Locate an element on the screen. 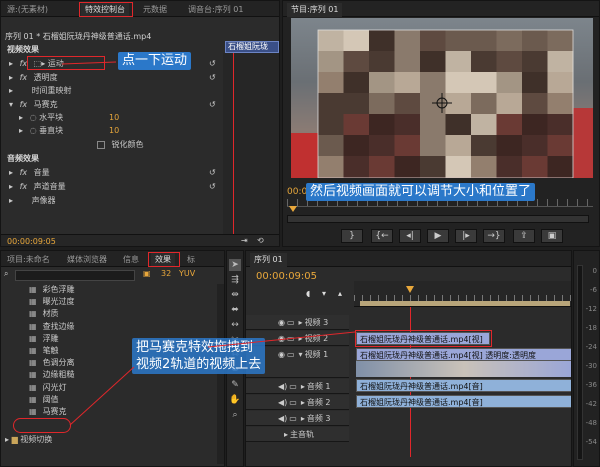 The image size is (600, 467). effect-item-mosaic: ▾ fx 马赛克 ↺ is located at coordinates (114, 105).